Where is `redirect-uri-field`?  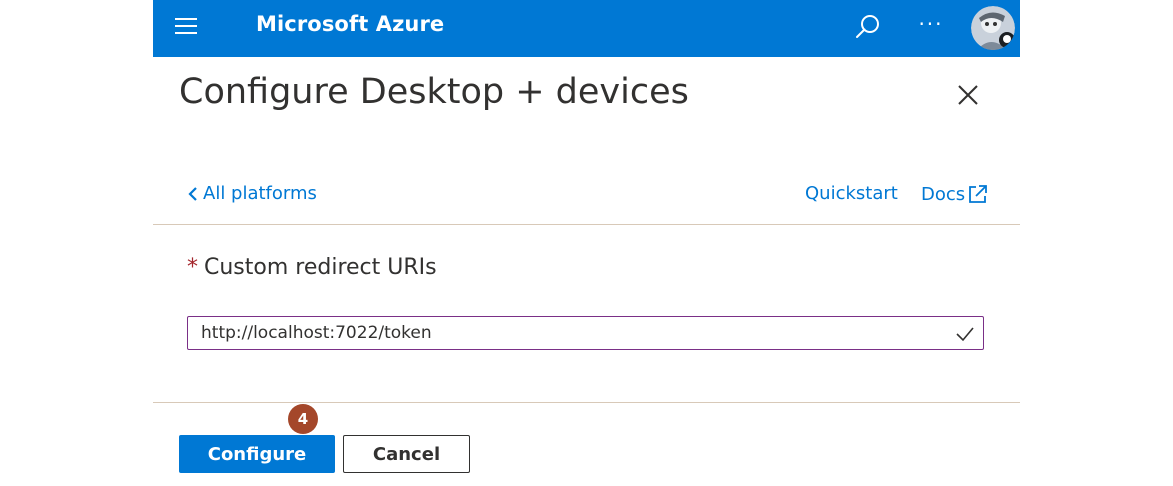
redirect-uri-field is located at coordinates (585, 333).